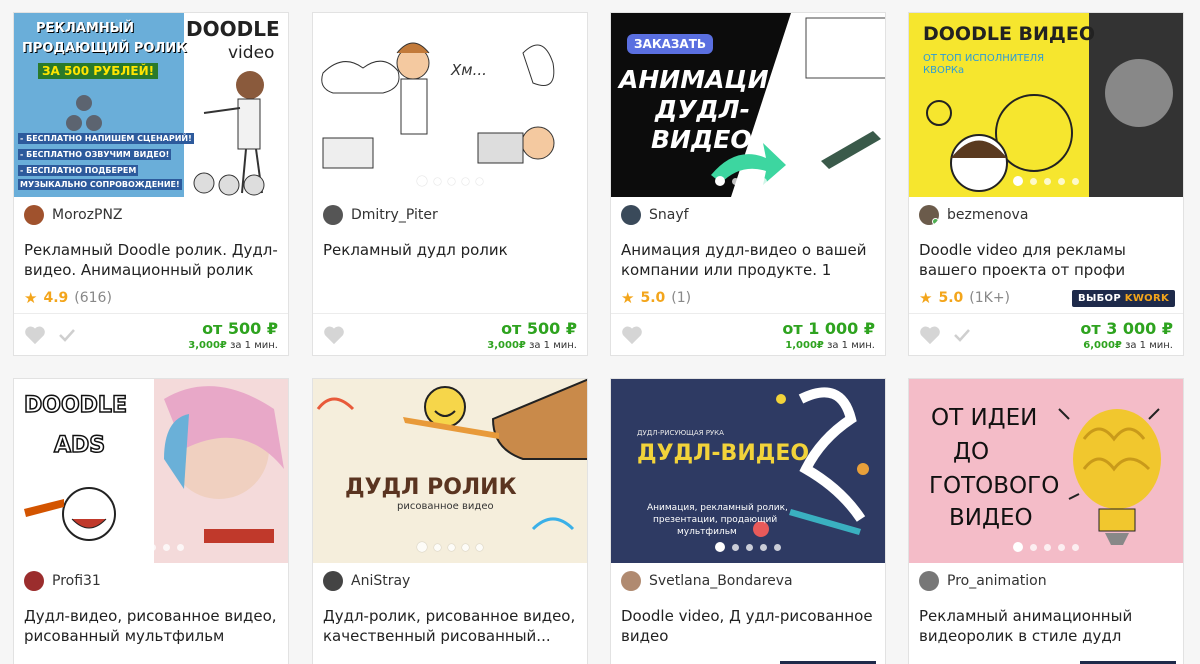 This screenshot has height=664, width=1200. Describe the element at coordinates (151, 471) in the screenshot. I see `card-thumbnail: DOODLE ADS` at that location.